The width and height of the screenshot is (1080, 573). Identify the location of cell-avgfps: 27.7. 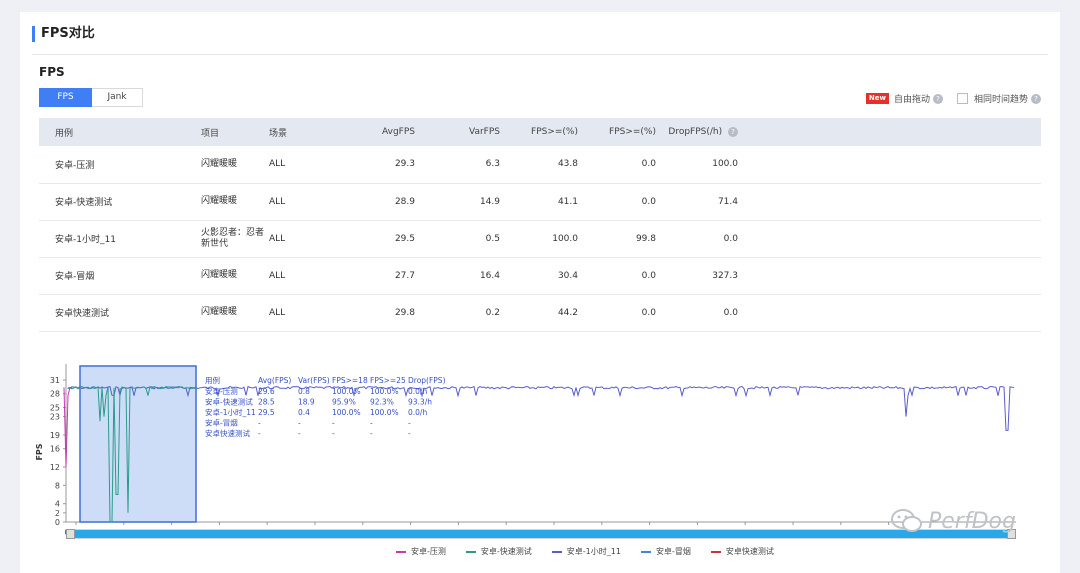
(404, 275).